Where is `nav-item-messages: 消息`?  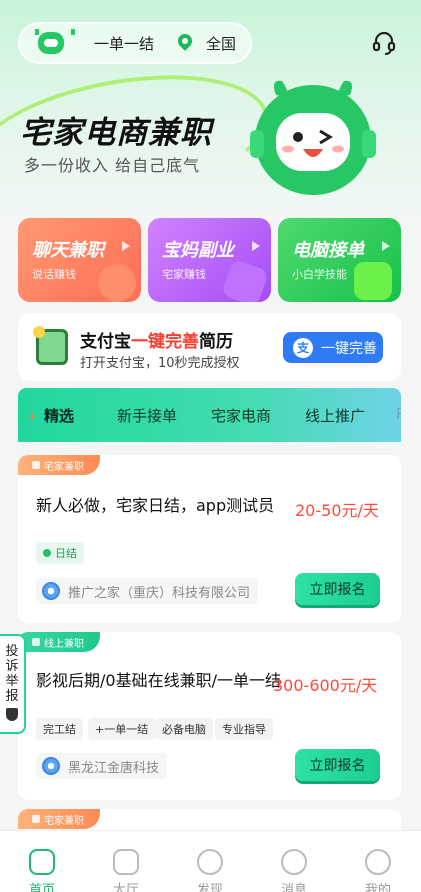 nav-item-messages: 消息 is located at coordinates (294, 861).